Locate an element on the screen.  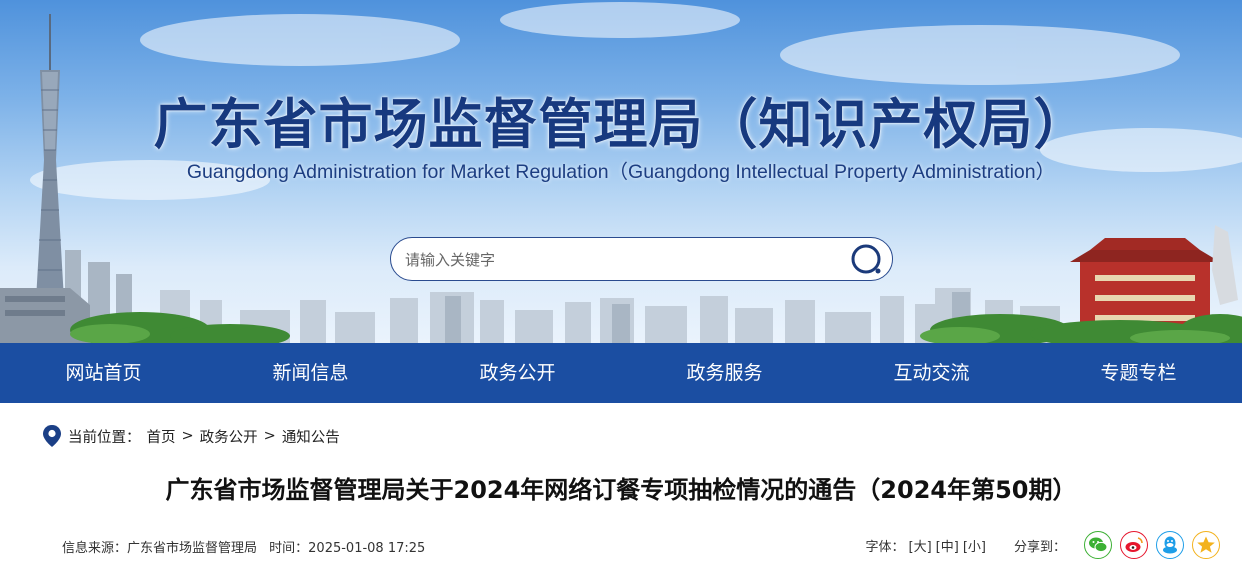
share-wechat-button is located at coordinates (1098, 545).